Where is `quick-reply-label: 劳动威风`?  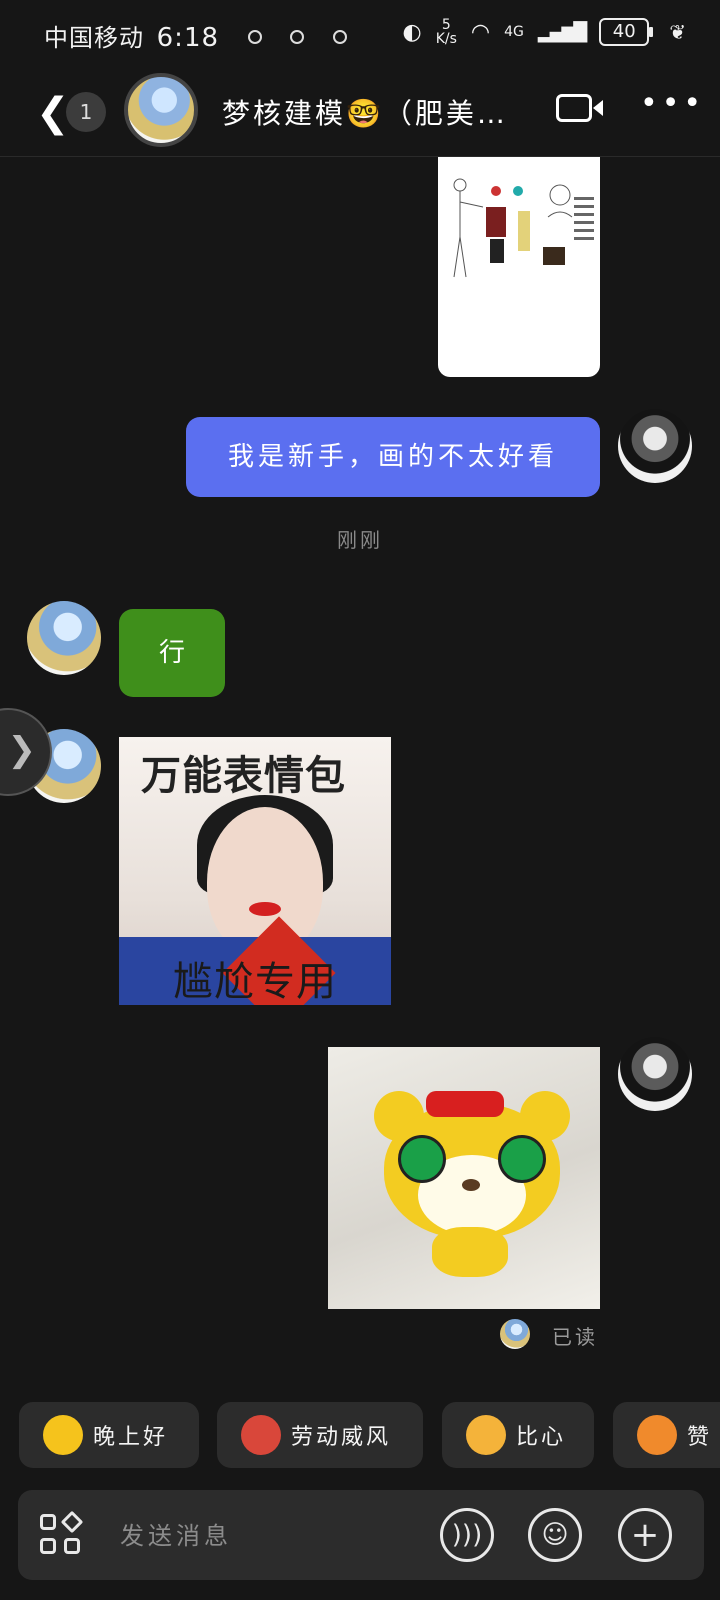 quick-reply-label: 劳动威风 is located at coordinates (341, 1437).